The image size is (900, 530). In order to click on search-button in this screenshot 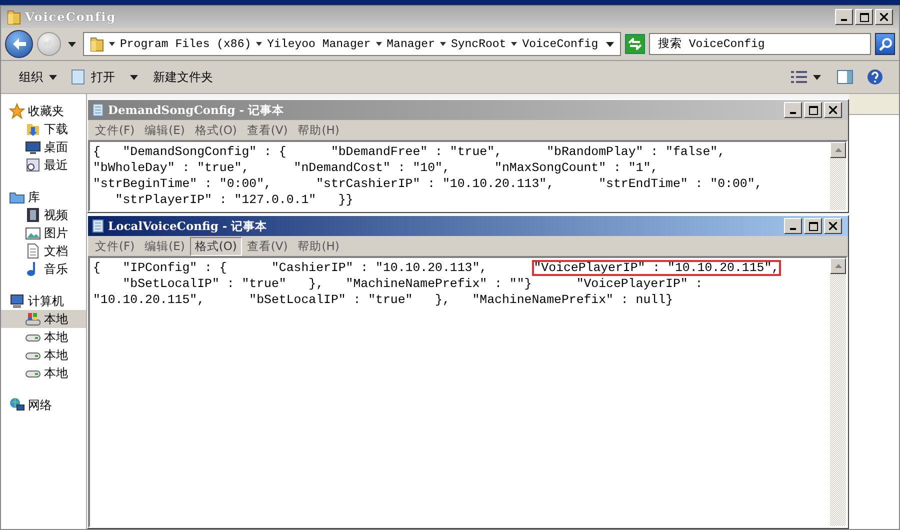, I will do `click(885, 44)`.